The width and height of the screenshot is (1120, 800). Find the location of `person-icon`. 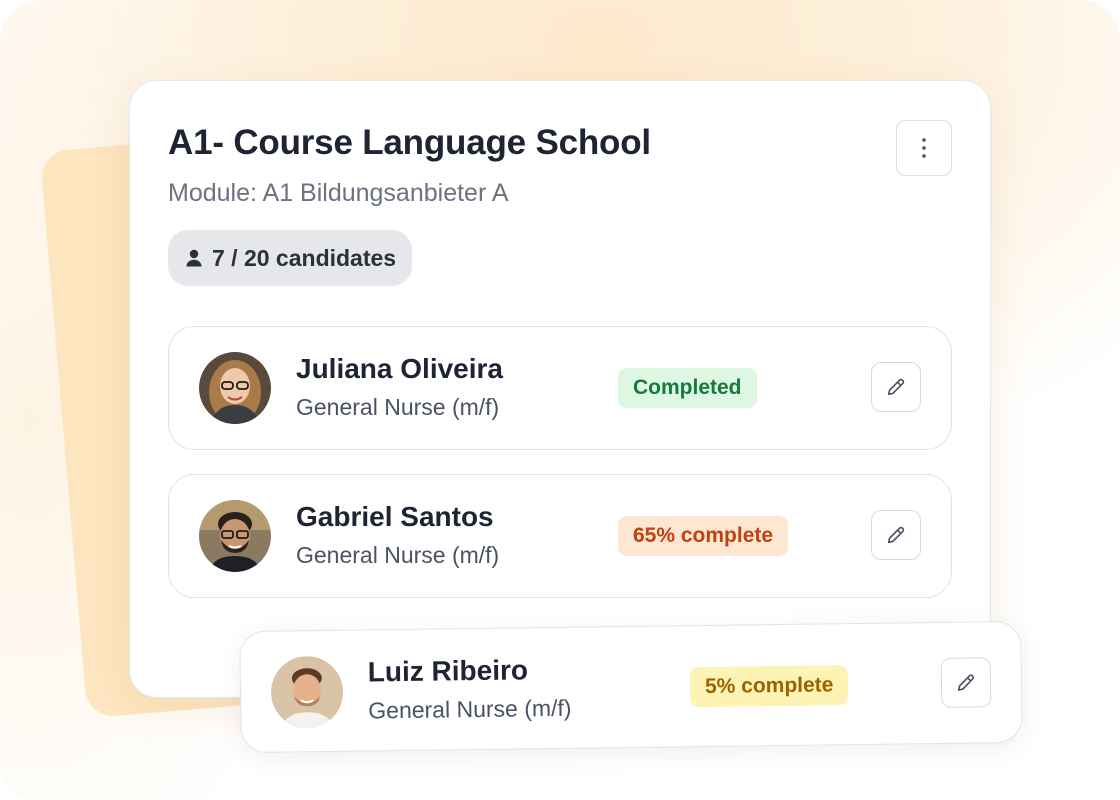

person-icon is located at coordinates (194, 258).